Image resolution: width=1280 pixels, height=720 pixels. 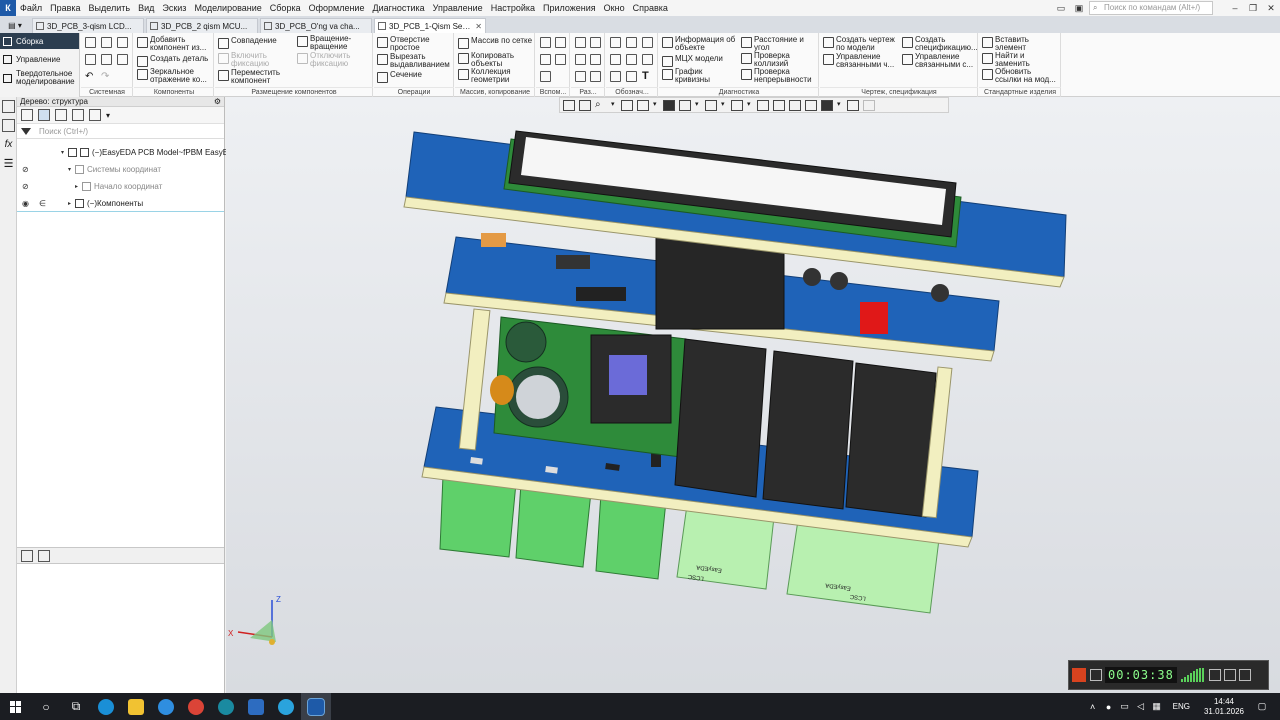 What do you see at coordinates (805, 428) in the screenshot?
I see `relays` at bounding box center [805, 428].